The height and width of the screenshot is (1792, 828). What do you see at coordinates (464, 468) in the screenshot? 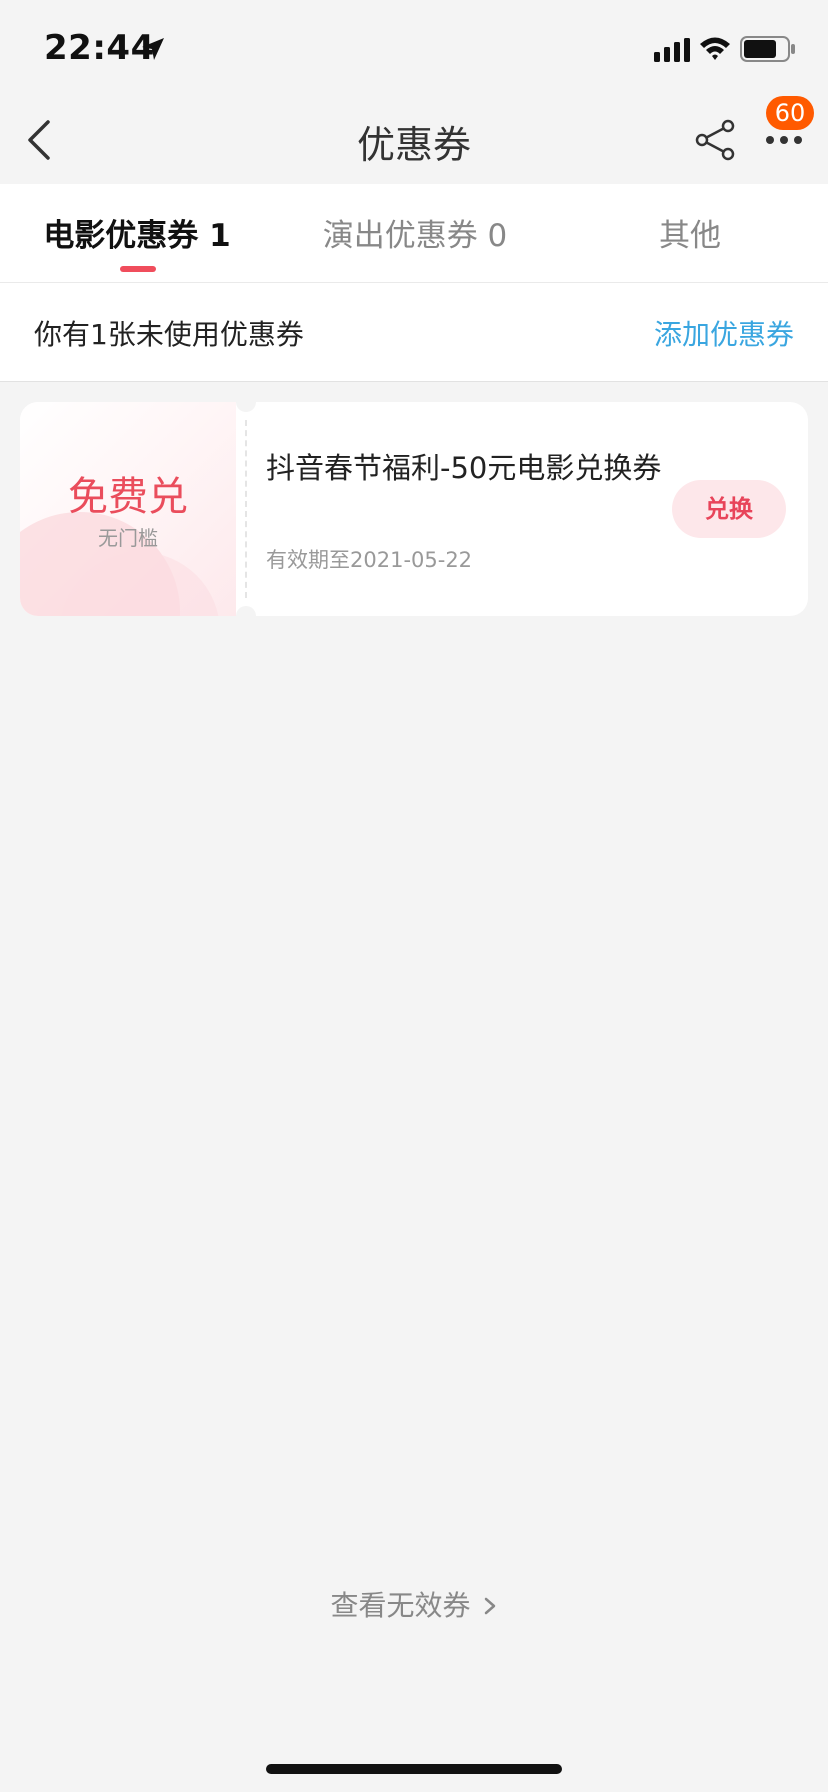
I see `coupon-title: 抖音春节福利-50元电影兑换券` at bounding box center [464, 468].